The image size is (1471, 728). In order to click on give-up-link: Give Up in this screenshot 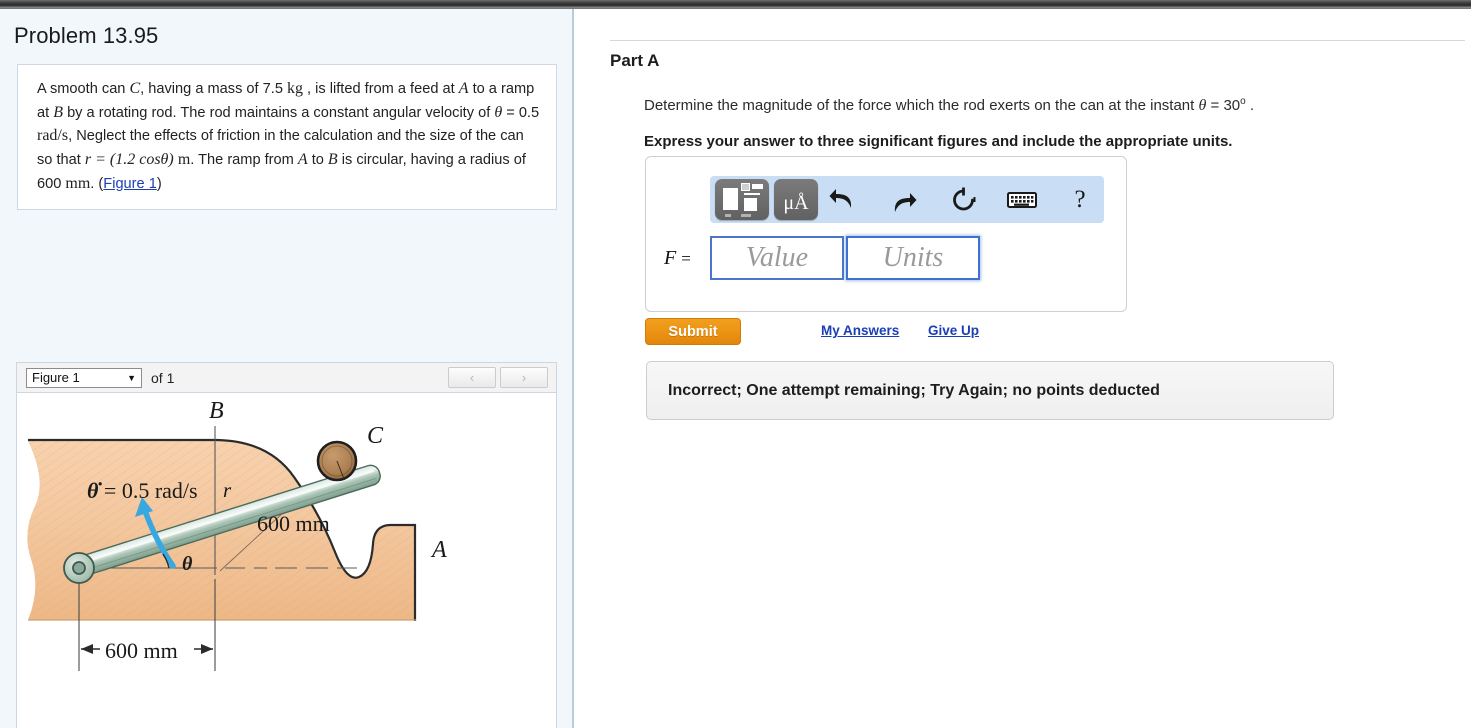, I will do `click(953, 330)`.